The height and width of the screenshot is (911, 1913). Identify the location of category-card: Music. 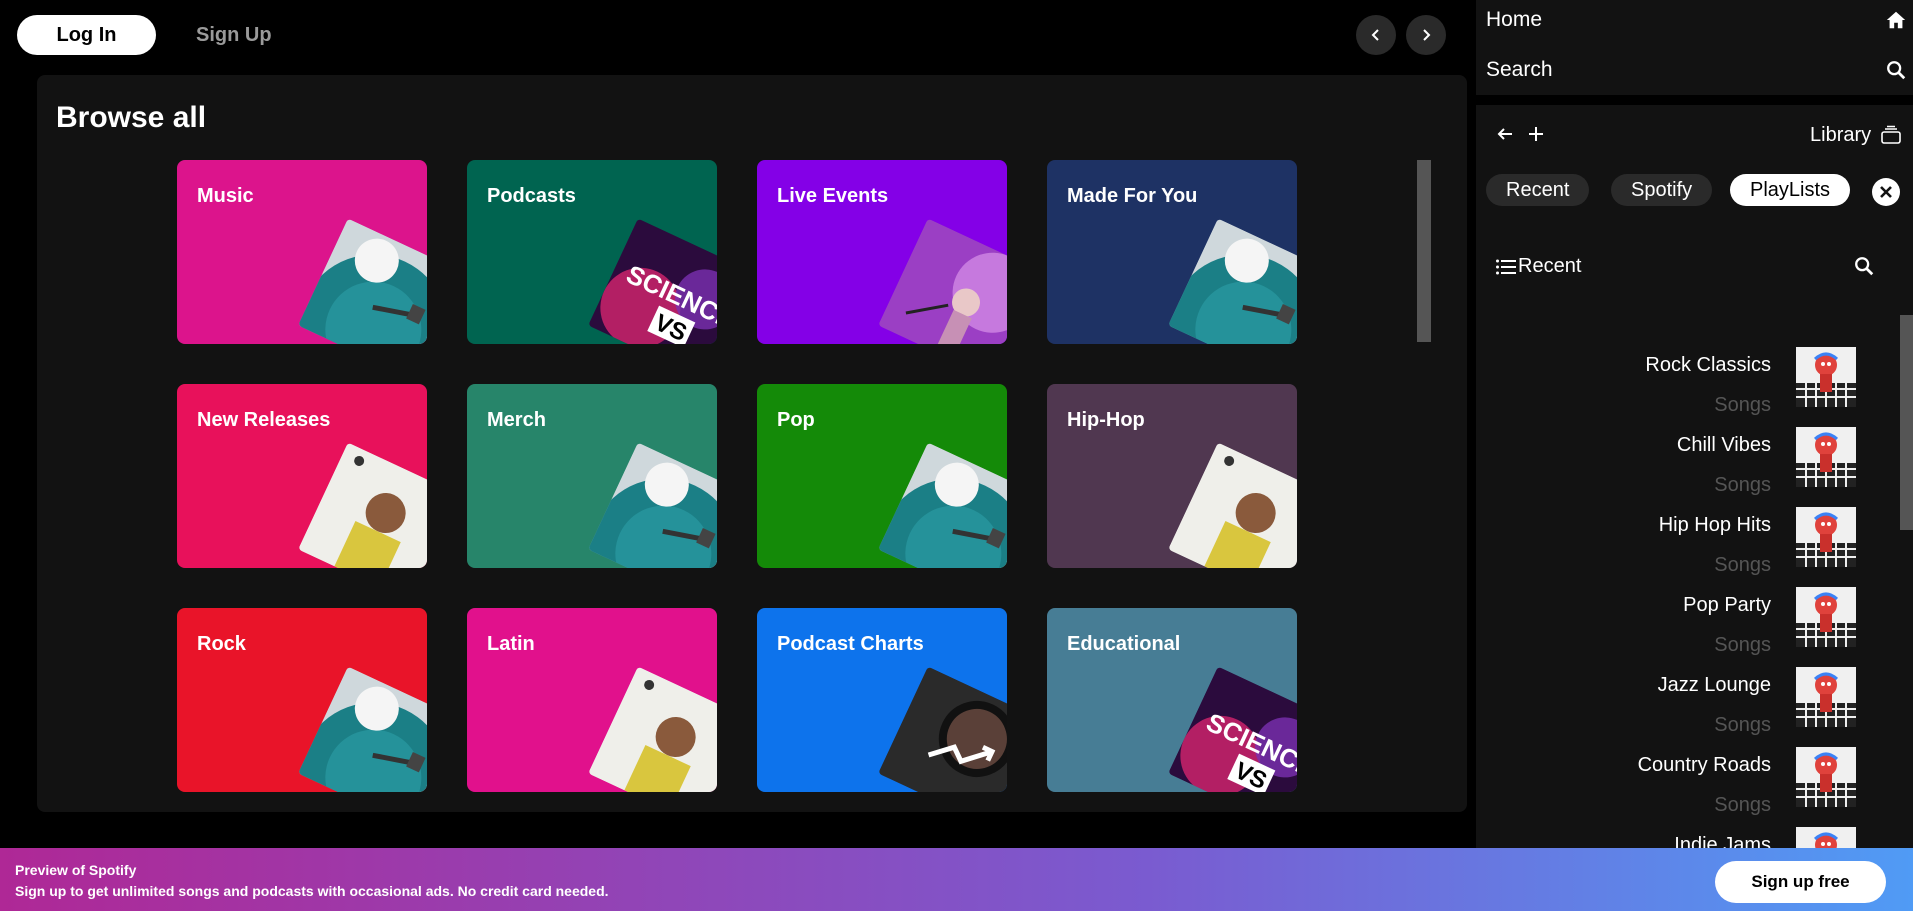
(302, 252).